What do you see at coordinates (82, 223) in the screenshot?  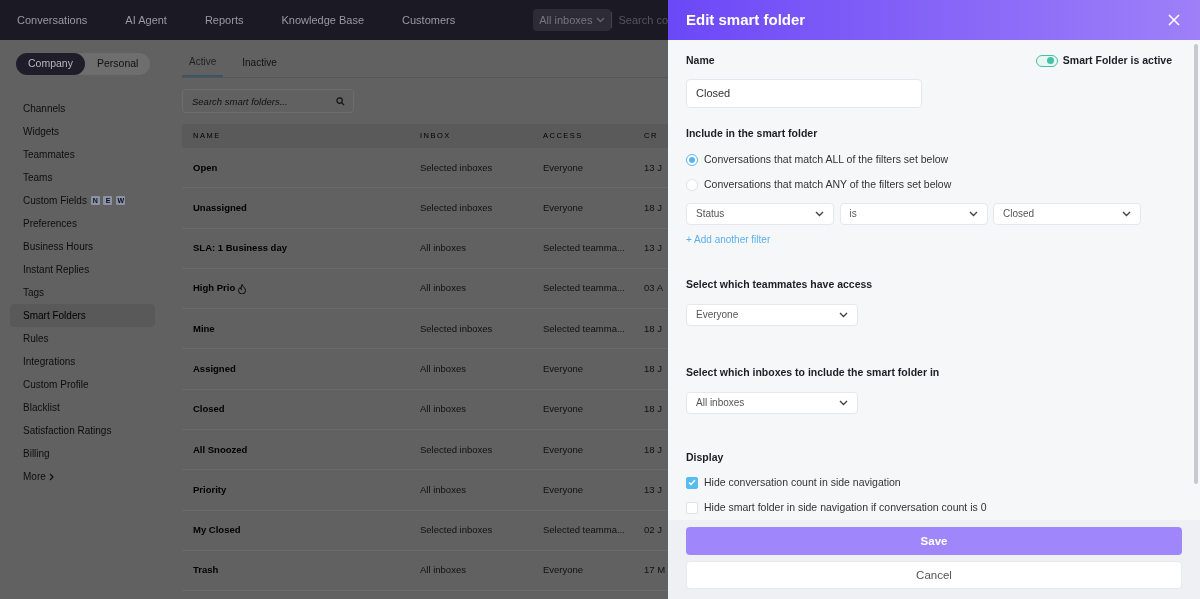 I see `sidebar-item: Preferences` at bounding box center [82, 223].